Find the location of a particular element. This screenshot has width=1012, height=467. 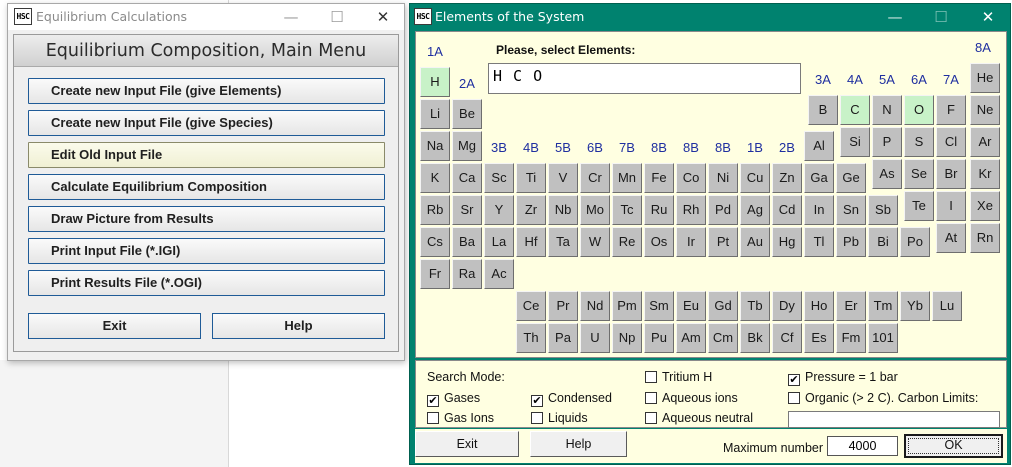

element-cs: Cs is located at coordinates (435, 242).